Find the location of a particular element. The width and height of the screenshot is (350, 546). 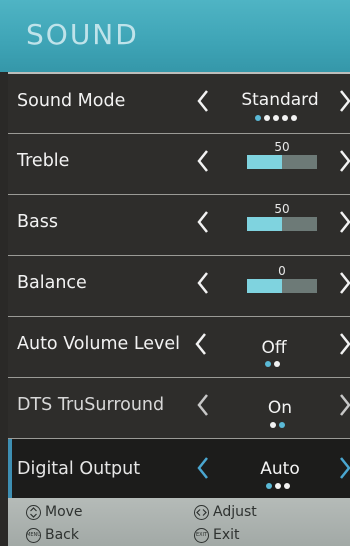

hint-back-label: Back is located at coordinates (62, 535).